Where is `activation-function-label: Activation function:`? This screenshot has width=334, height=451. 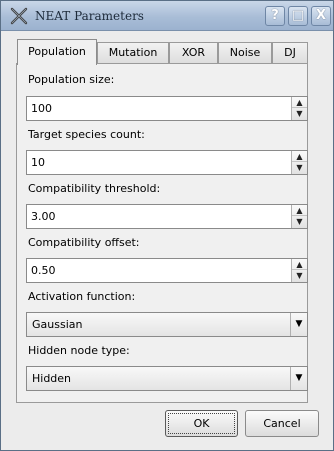
activation-function-label: Activation function: is located at coordinates (82, 296).